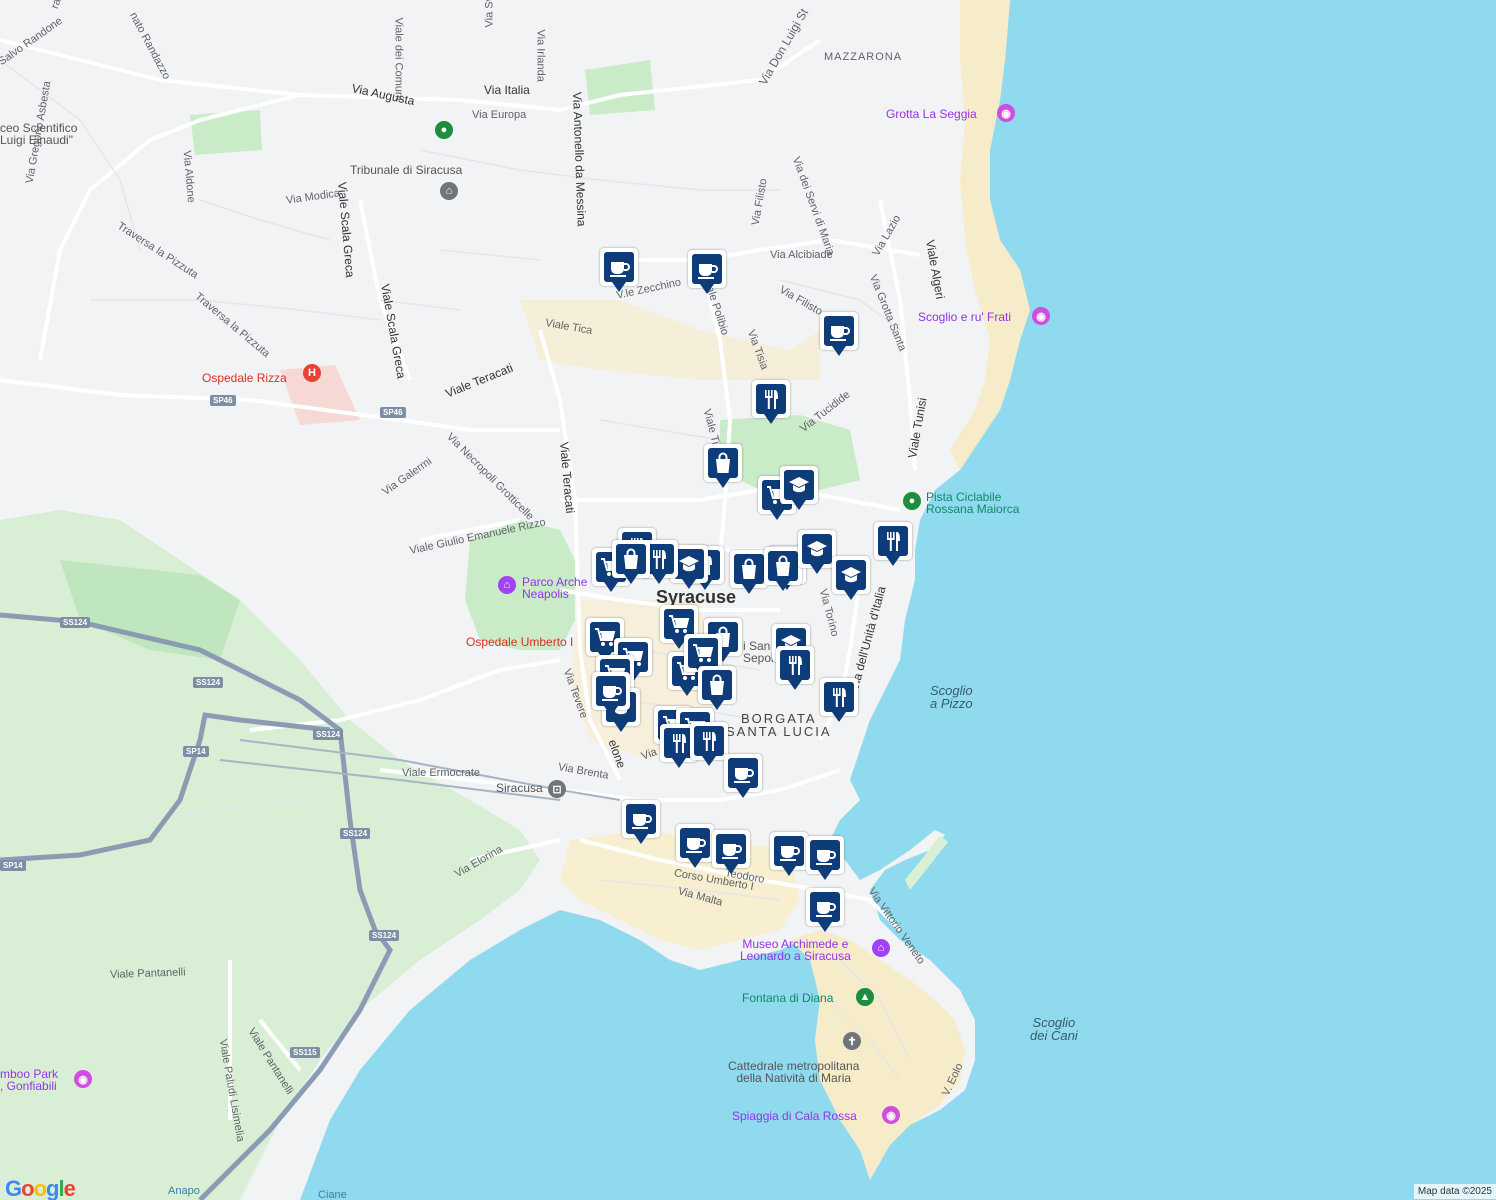 The height and width of the screenshot is (1200, 1496). What do you see at coordinates (795, 950) in the screenshot?
I see `poi-museo-label: Museo Archimede e Leonardo a Siracusa` at bounding box center [795, 950].